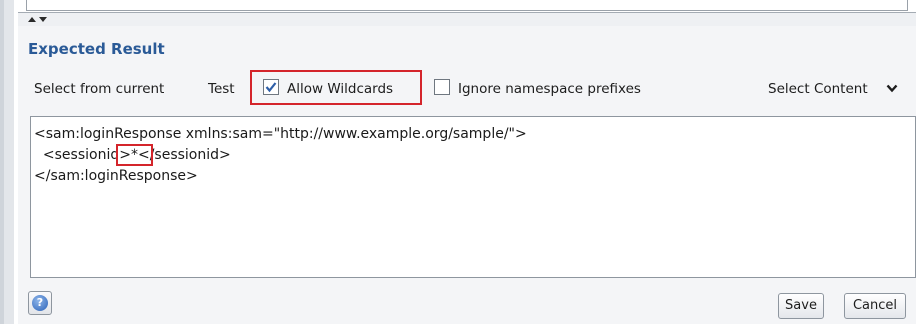 The height and width of the screenshot is (324, 916). I want to click on save-button: Save, so click(801, 306).